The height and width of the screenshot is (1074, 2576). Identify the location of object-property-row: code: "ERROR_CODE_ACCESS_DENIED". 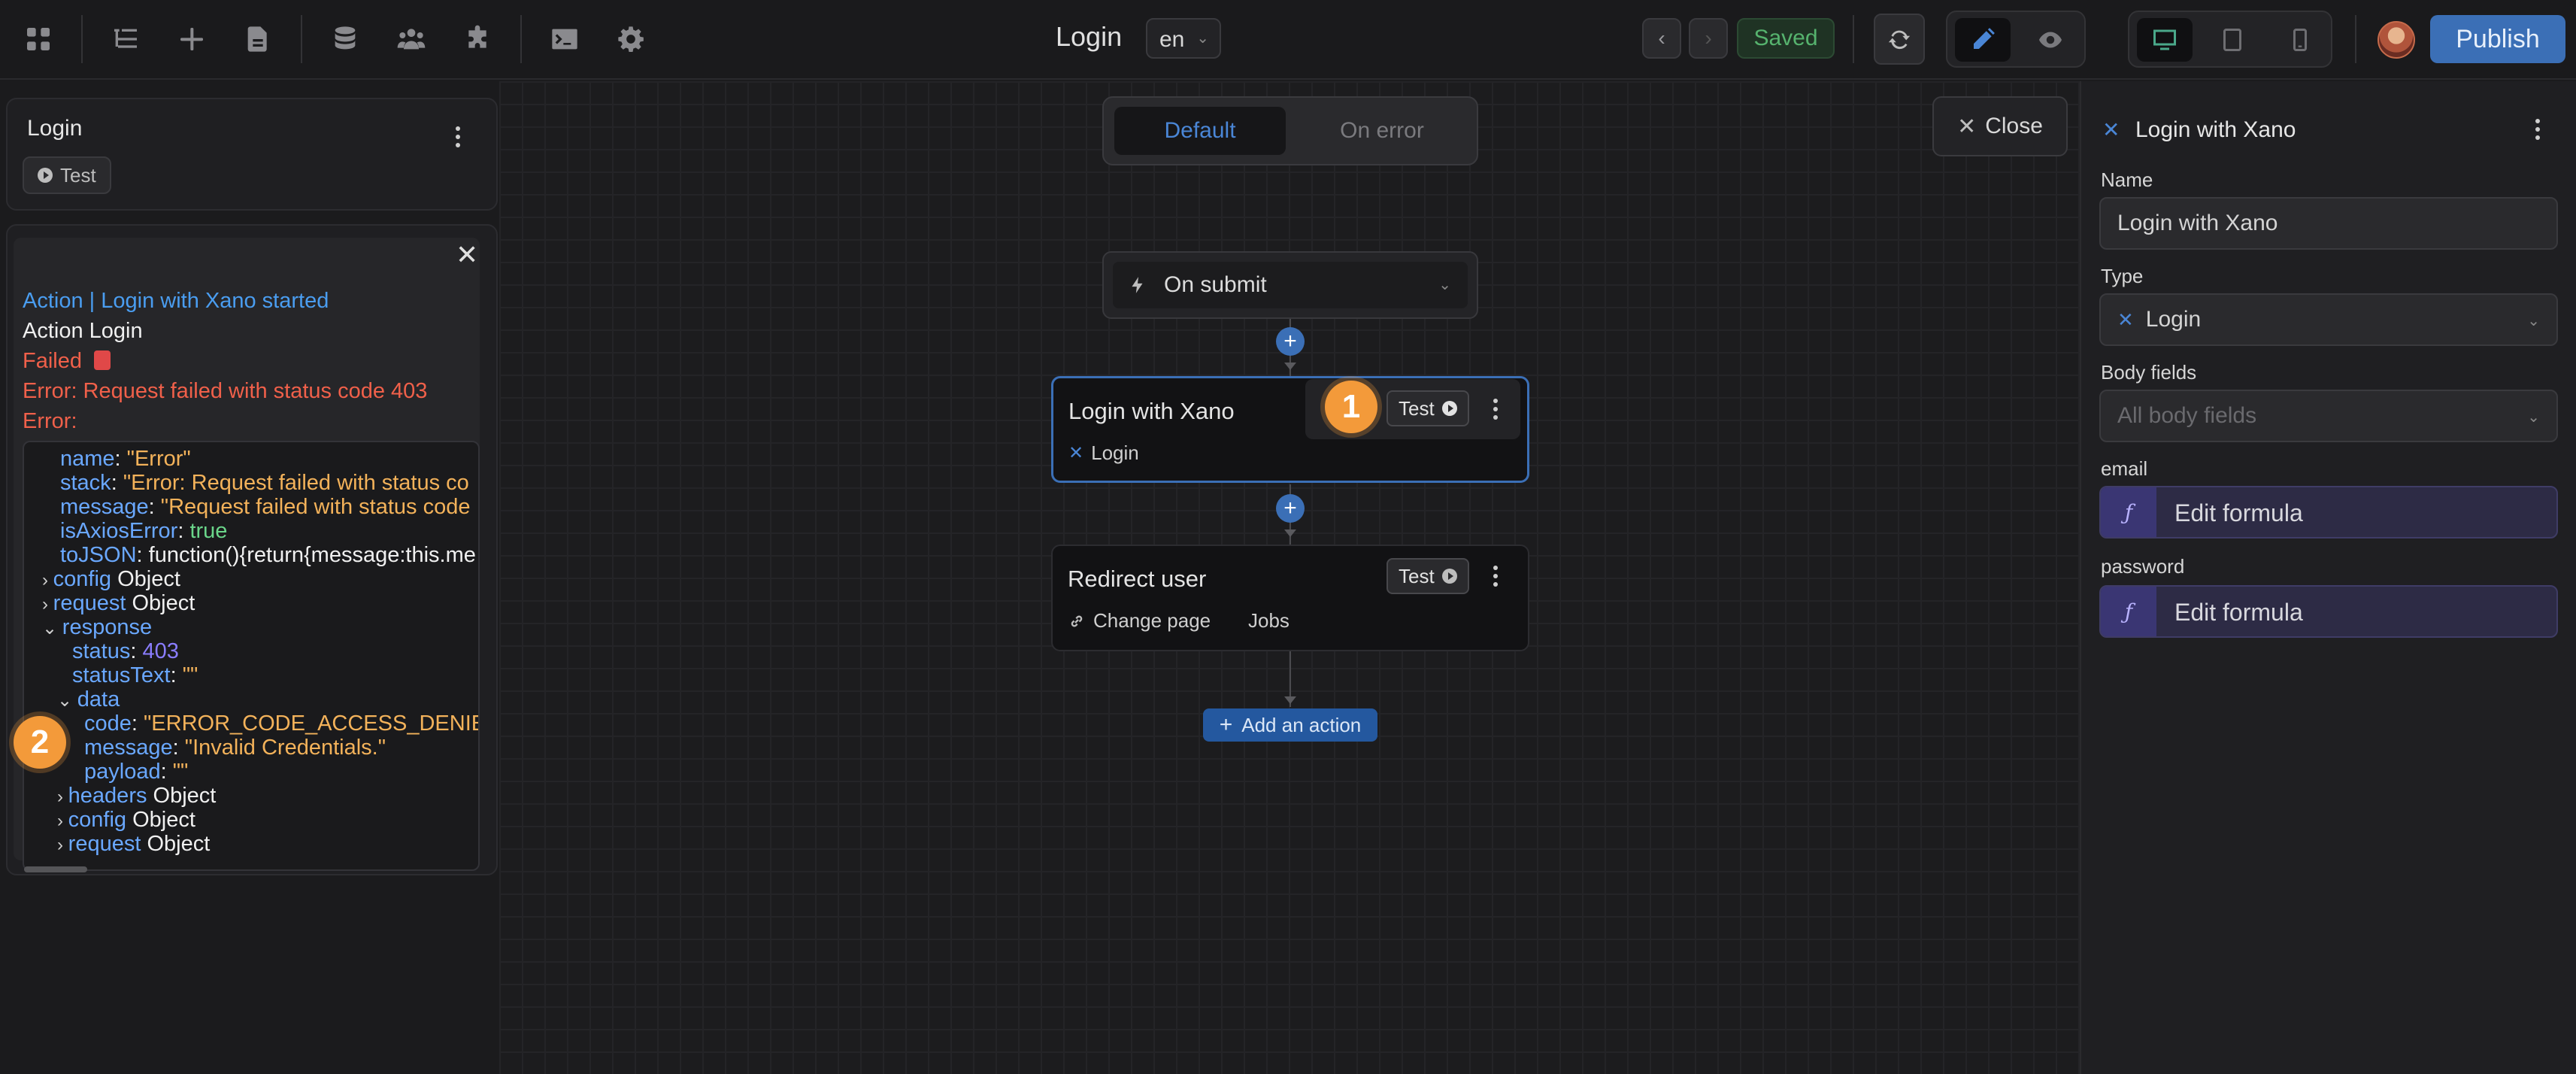
(281, 723).